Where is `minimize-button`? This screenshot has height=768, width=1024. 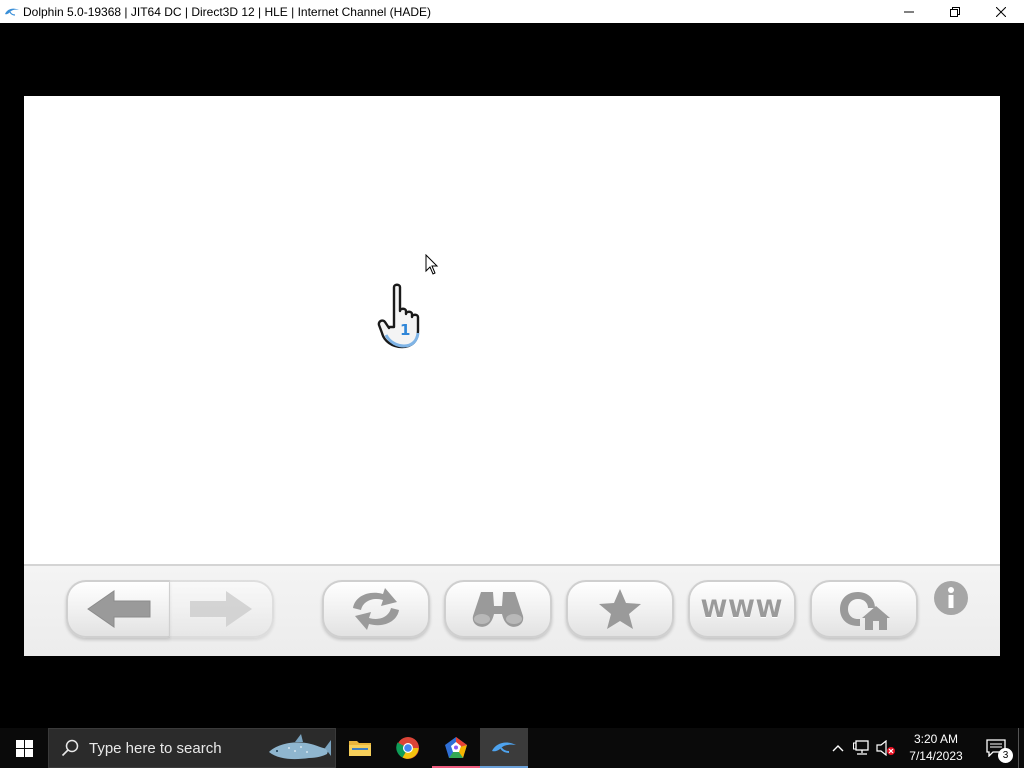 minimize-button is located at coordinates (909, 11).